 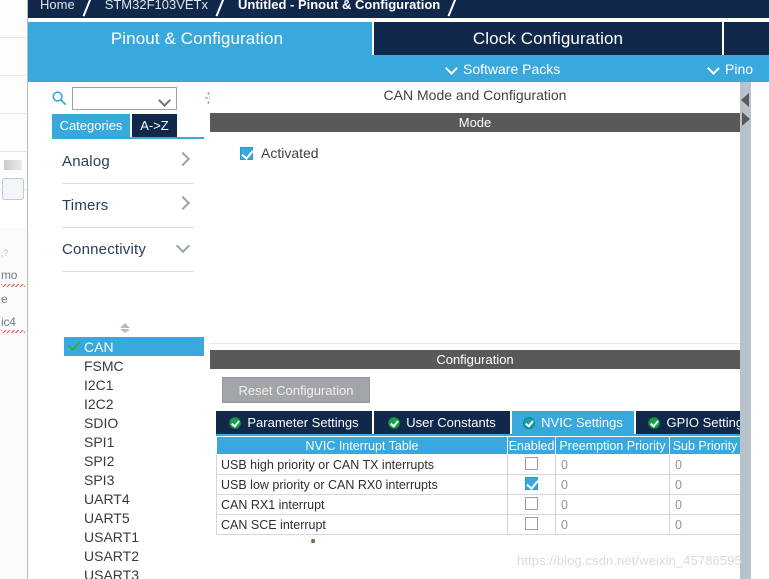 I want to click on expand-right-icon, so click(x=746, y=119).